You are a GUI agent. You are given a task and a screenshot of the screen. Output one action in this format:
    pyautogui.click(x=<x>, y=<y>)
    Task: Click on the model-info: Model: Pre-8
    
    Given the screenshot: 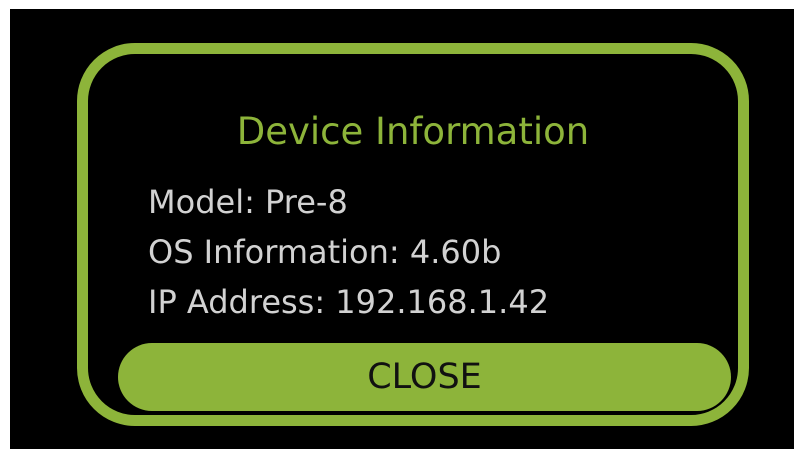 What is the action you would take?
    pyautogui.click(x=248, y=202)
    